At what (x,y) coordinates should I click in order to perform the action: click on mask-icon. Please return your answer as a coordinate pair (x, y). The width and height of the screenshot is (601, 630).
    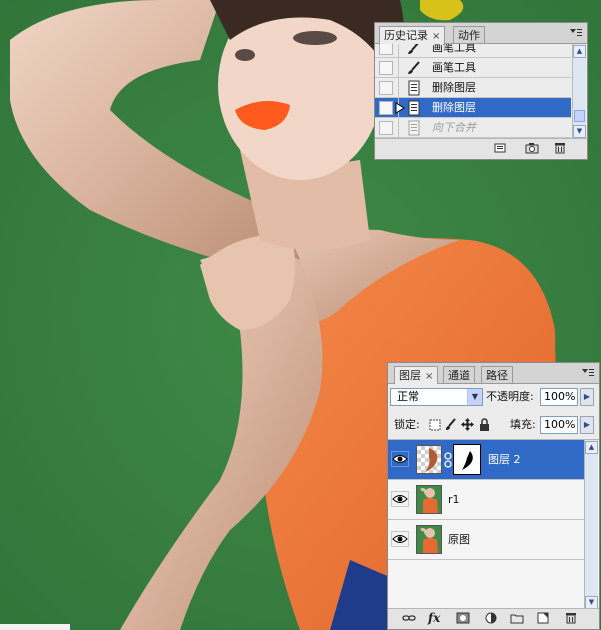
    Looking at the image, I should click on (463, 618).